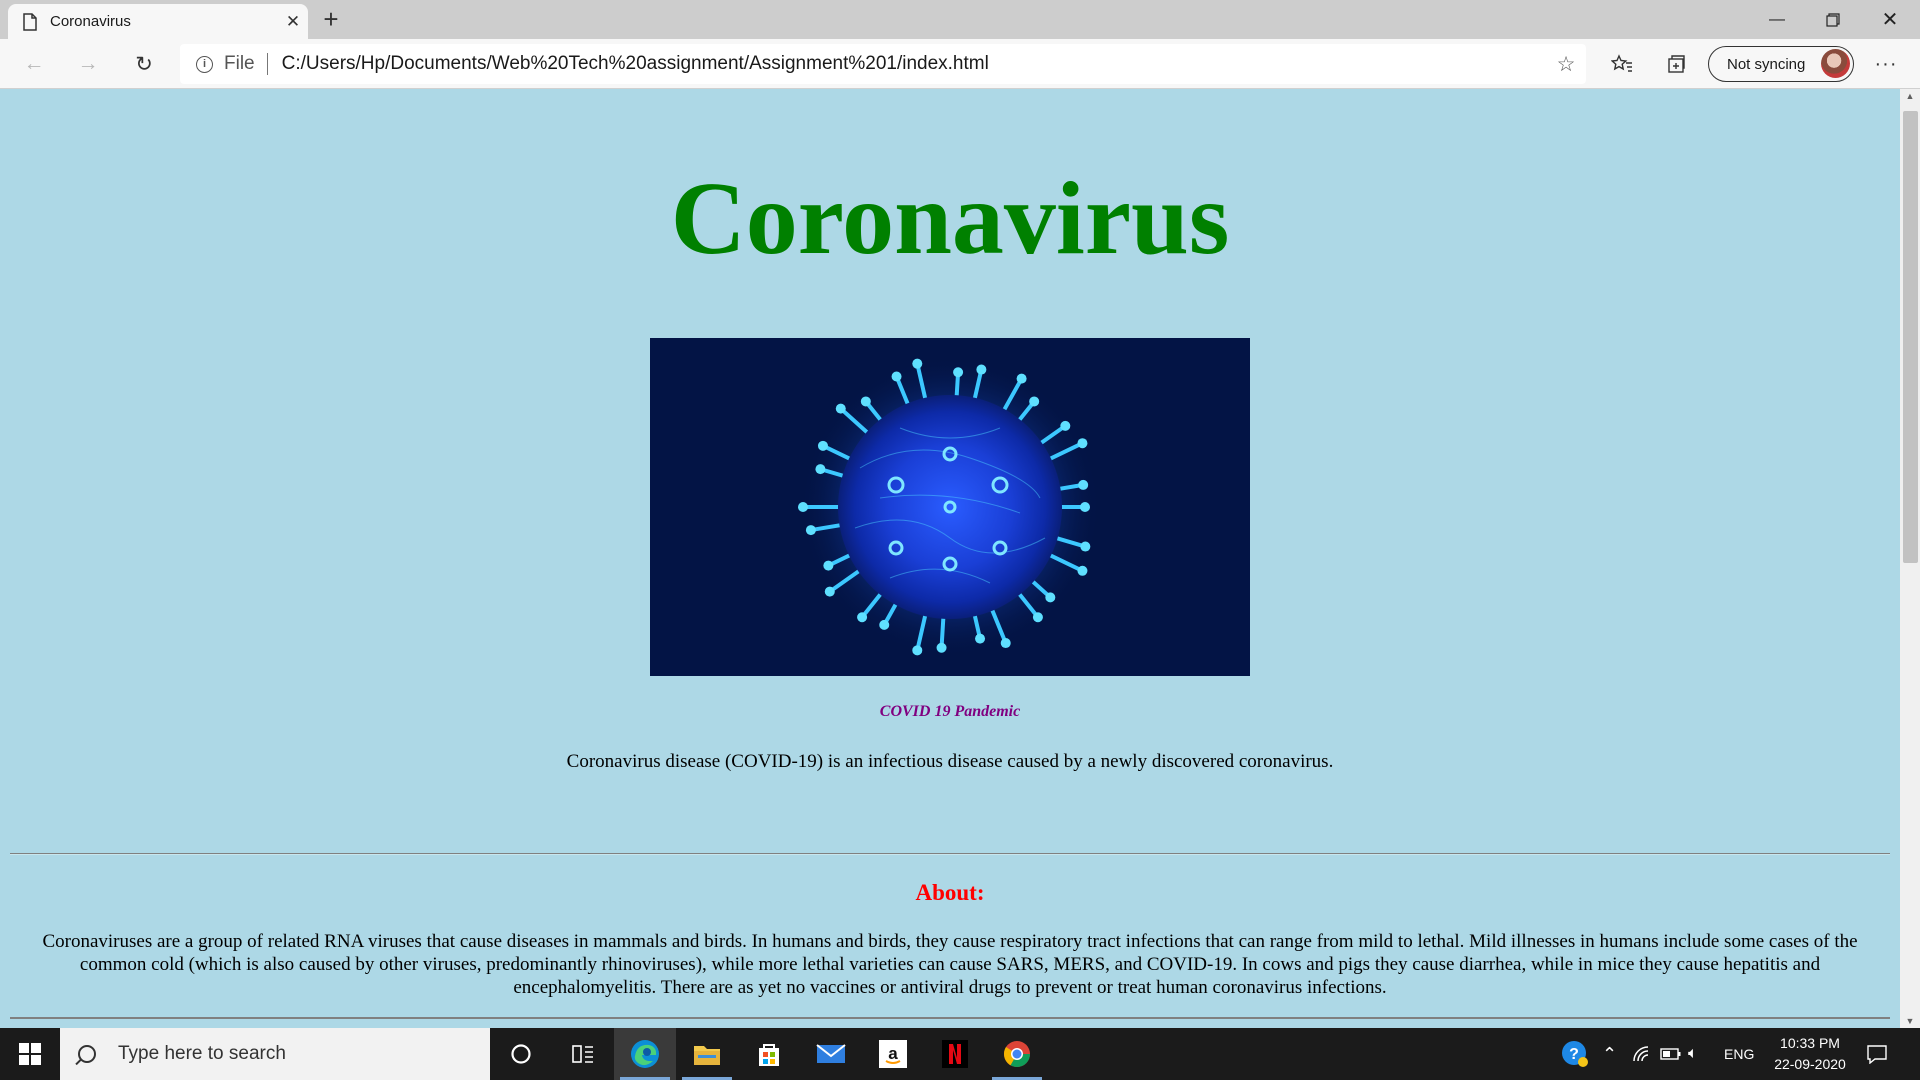 The height and width of the screenshot is (1080, 1920). Describe the element at coordinates (331, 19) in the screenshot. I see `new-tab-icon: +` at that location.